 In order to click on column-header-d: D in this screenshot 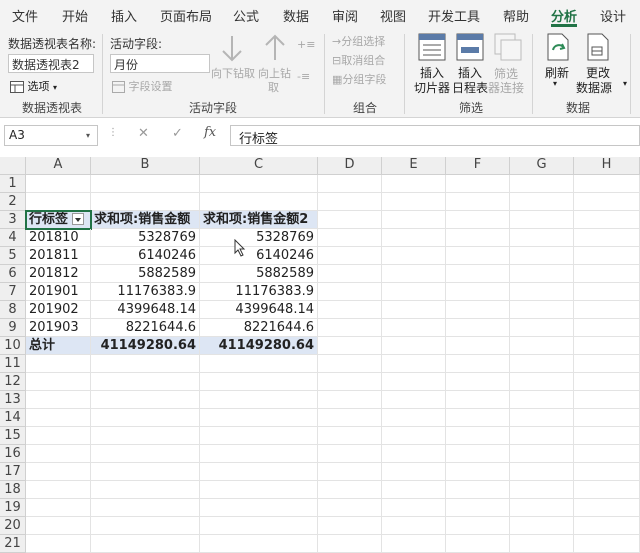, I will do `click(350, 166)`.